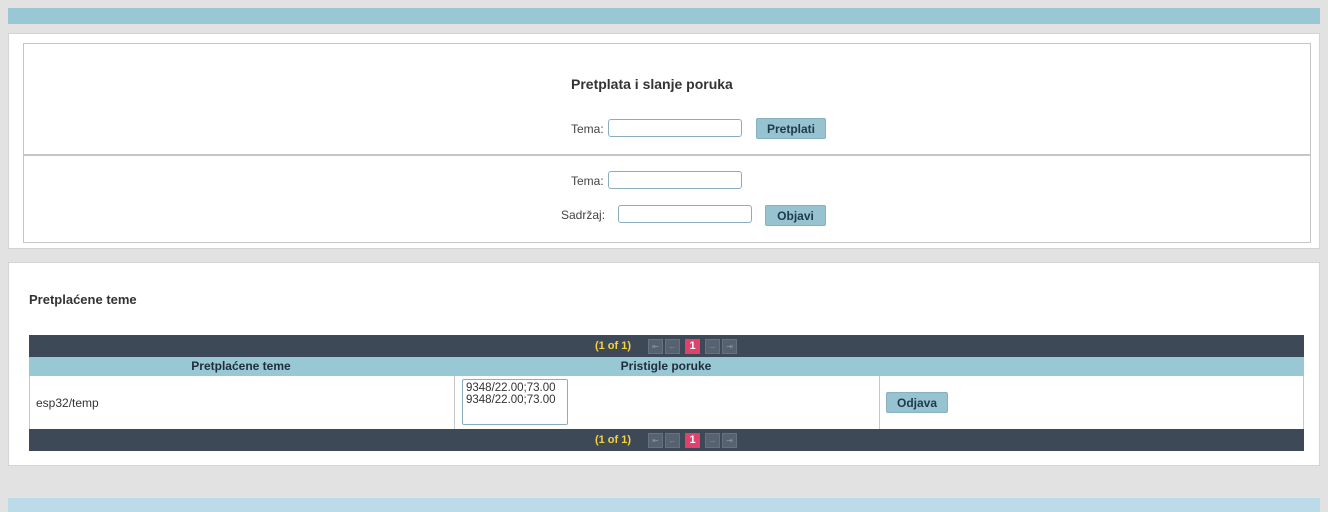 The width and height of the screenshot is (1328, 512). Describe the element at coordinates (675, 180) in the screenshot. I see `publish-topic-input` at that location.